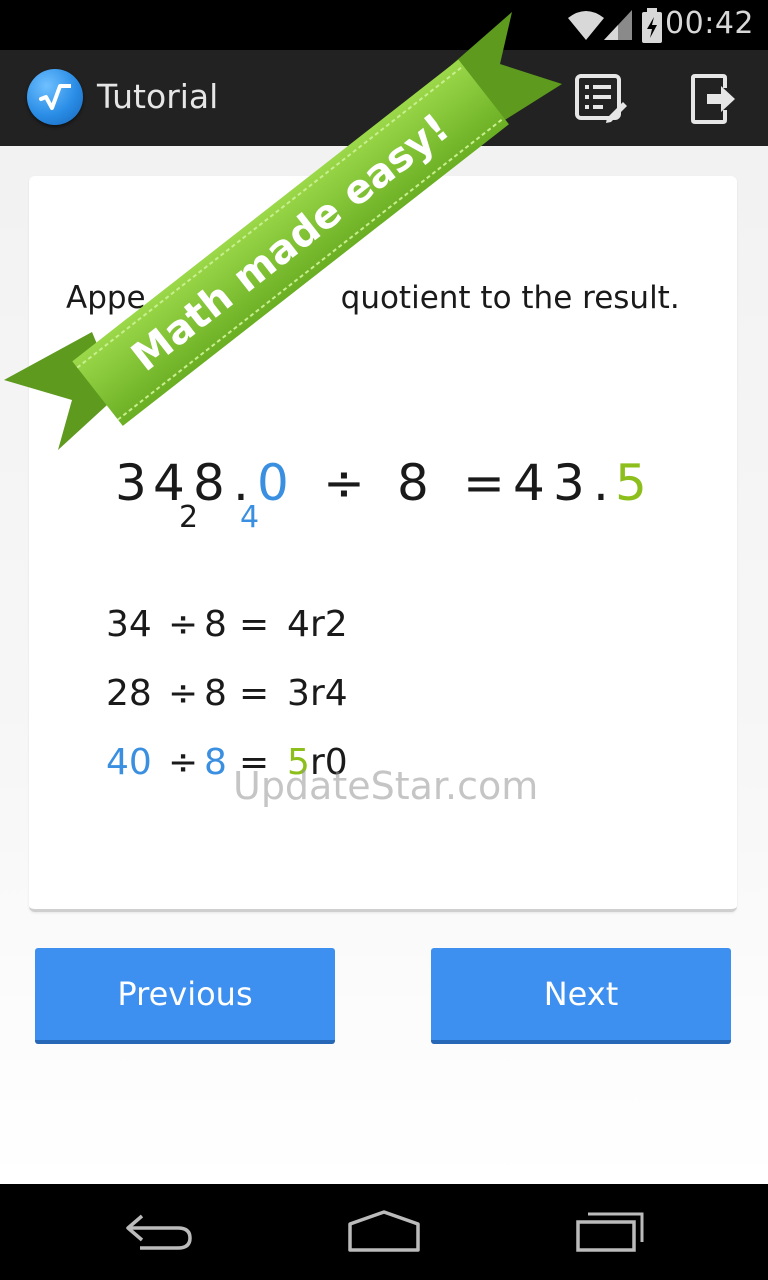 The image size is (768, 1280). What do you see at coordinates (484, 483) in the screenshot?
I see `equals-sign: =` at bounding box center [484, 483].